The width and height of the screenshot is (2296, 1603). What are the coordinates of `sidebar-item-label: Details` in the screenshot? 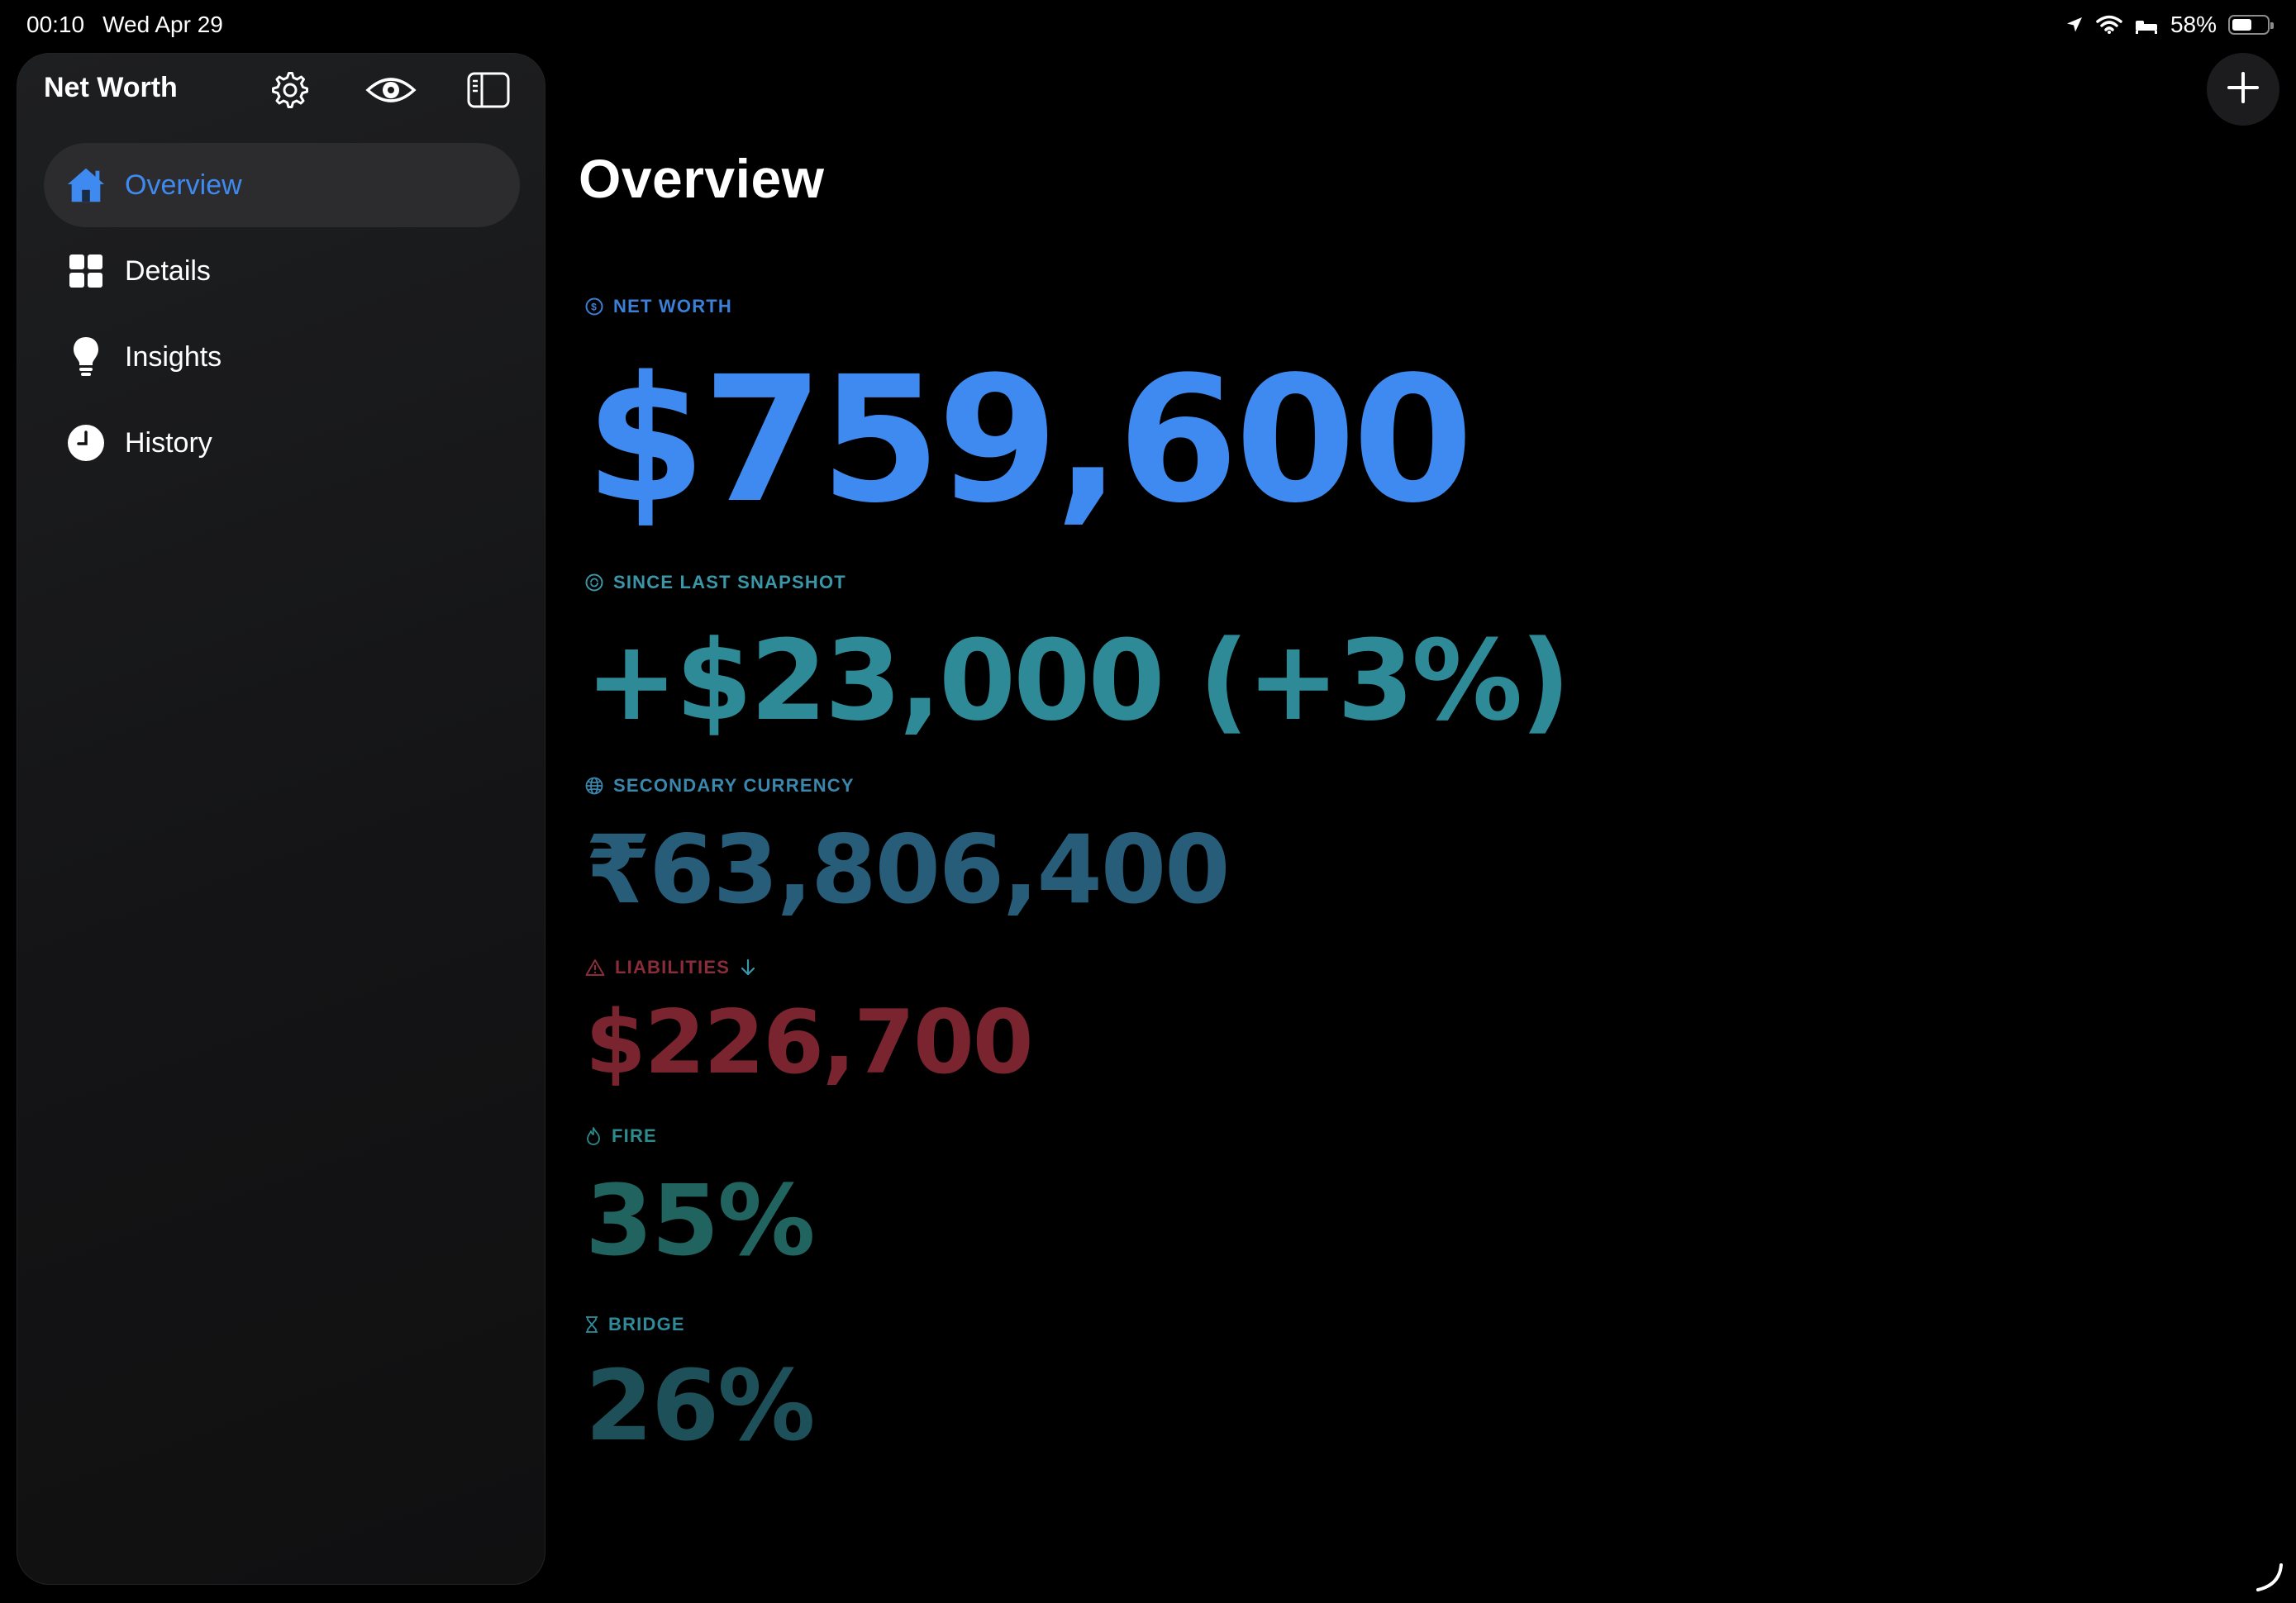 It's located at (168, 270).